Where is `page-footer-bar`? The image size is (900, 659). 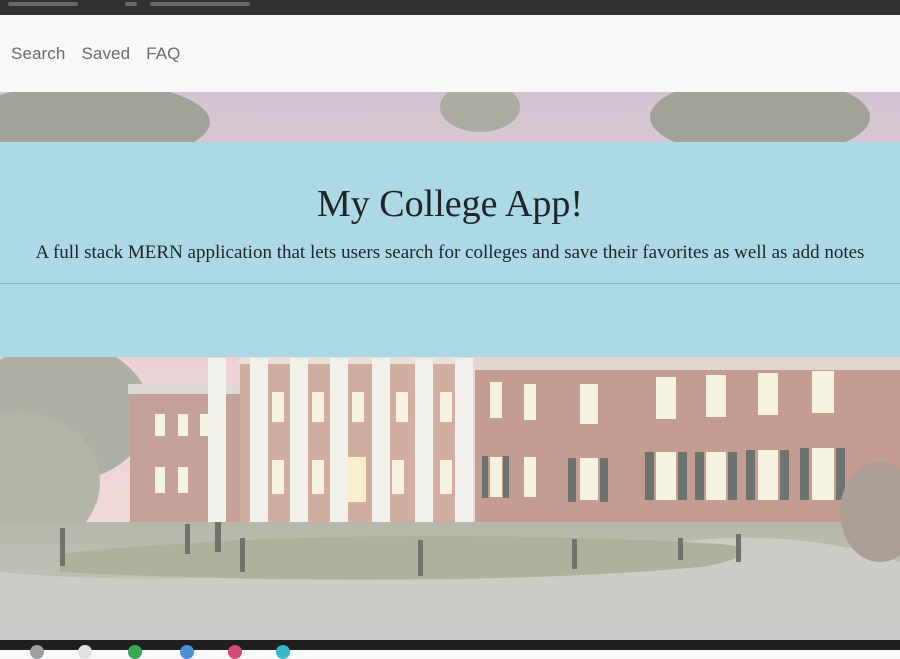
page-footer-bar is located at coordinates (450, 632).